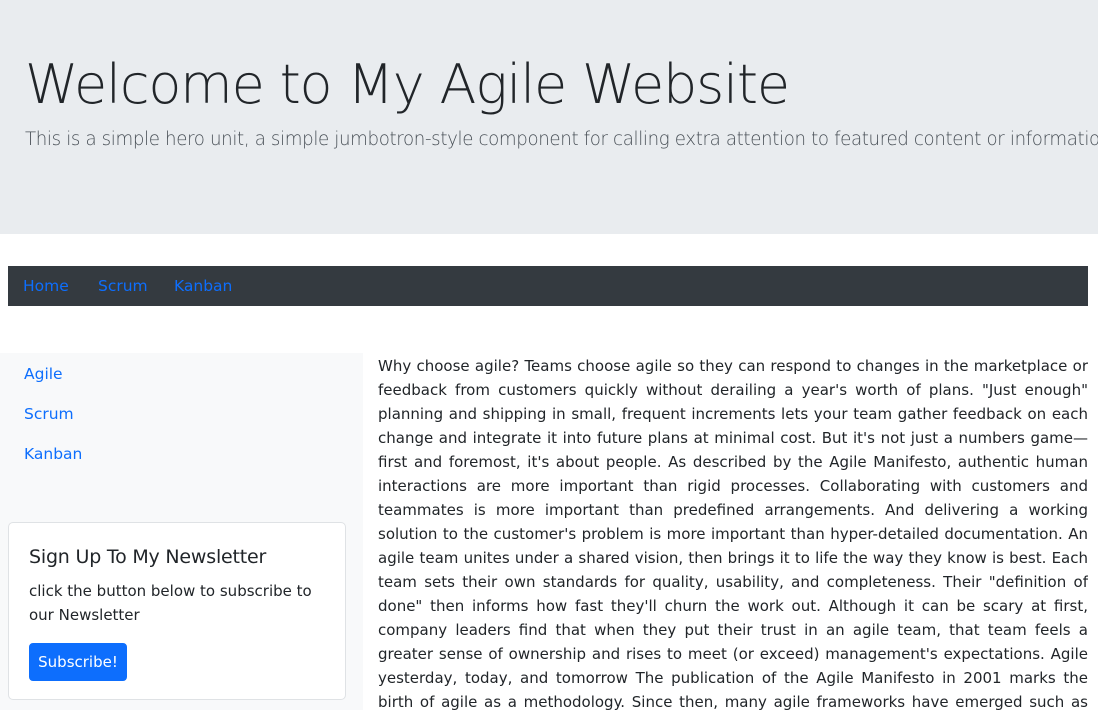 This screenshot has width=1098, height=710. I want to click on nav-link-home: Home, so click(46, 286).